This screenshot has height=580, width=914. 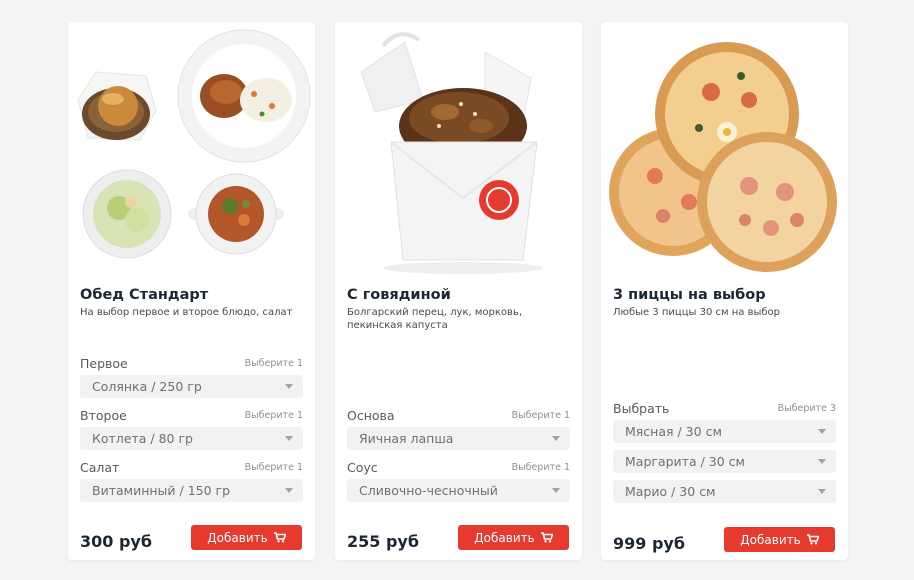 I want to click on option-hint-first: Выберите 1, so click(x=273, y=363).